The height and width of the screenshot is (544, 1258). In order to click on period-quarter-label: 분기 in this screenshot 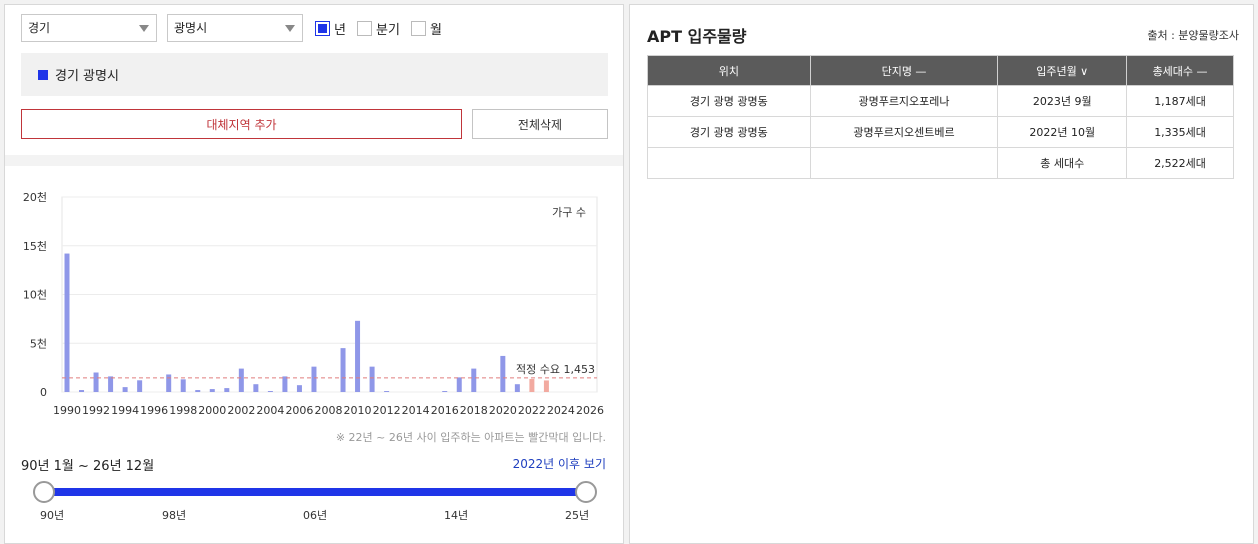, I will do `click(388, 30)`.